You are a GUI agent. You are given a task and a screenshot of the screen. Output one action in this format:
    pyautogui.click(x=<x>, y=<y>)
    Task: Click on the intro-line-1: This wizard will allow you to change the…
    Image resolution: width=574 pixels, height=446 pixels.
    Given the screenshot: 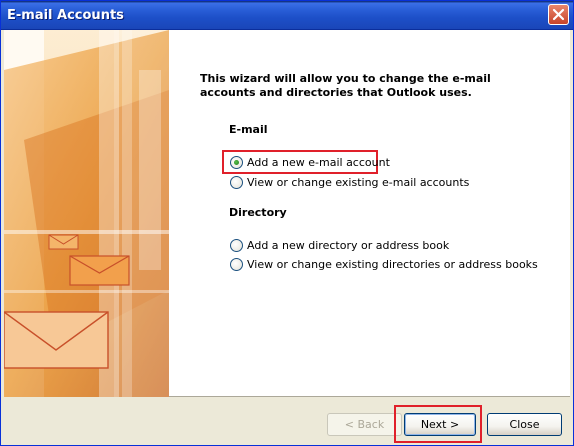 What is the action you would take?
    pyautogui.click(x=345, y=78)
    